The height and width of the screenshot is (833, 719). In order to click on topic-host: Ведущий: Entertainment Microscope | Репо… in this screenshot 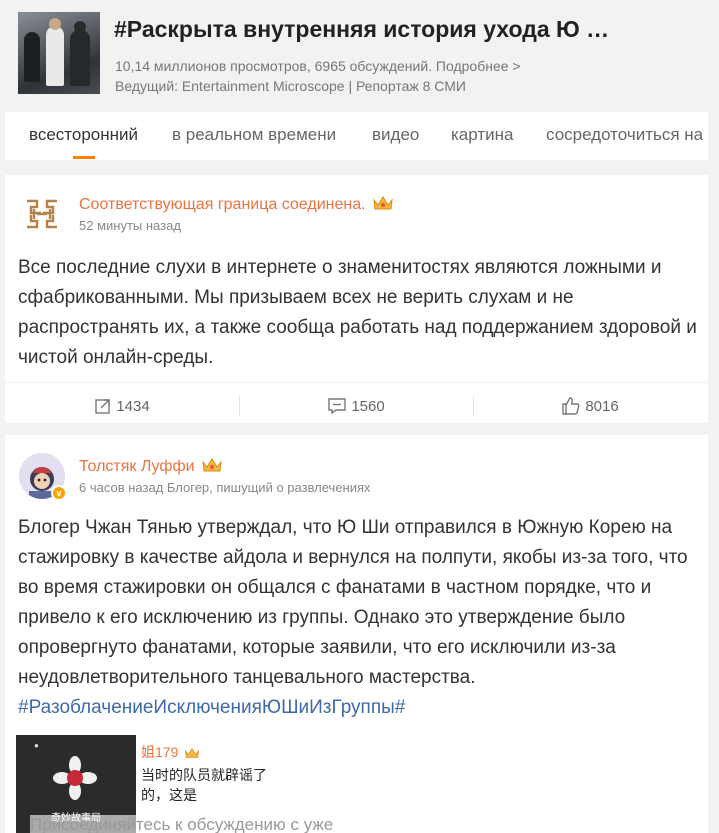, I will do `click(290, 86)`.